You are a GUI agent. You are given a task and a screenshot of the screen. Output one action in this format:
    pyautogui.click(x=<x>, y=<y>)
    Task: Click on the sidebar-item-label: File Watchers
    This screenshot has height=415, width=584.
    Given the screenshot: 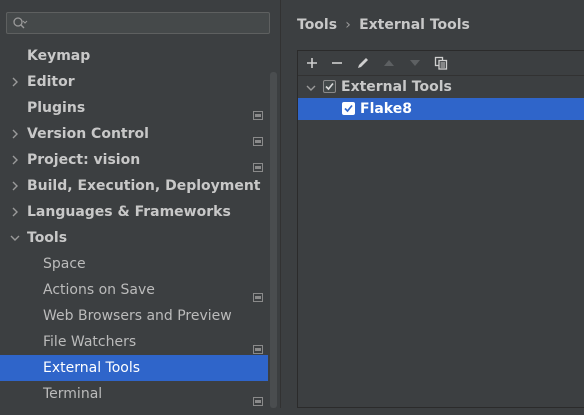 What is the action you would take?
    pyautogui.click(x=90, y=342)
    